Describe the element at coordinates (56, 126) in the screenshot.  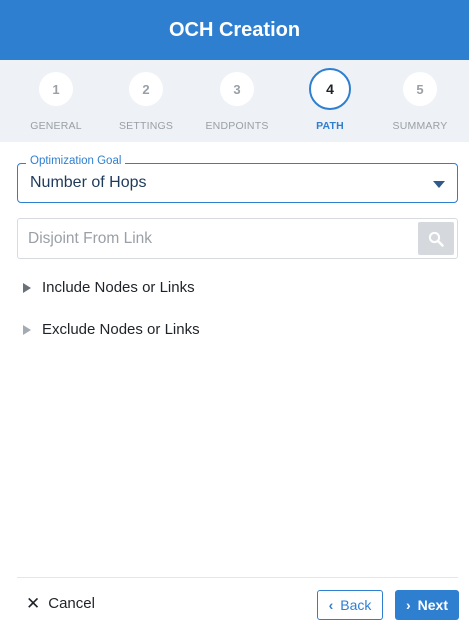
I see `step-label: GENERAL` at that location.